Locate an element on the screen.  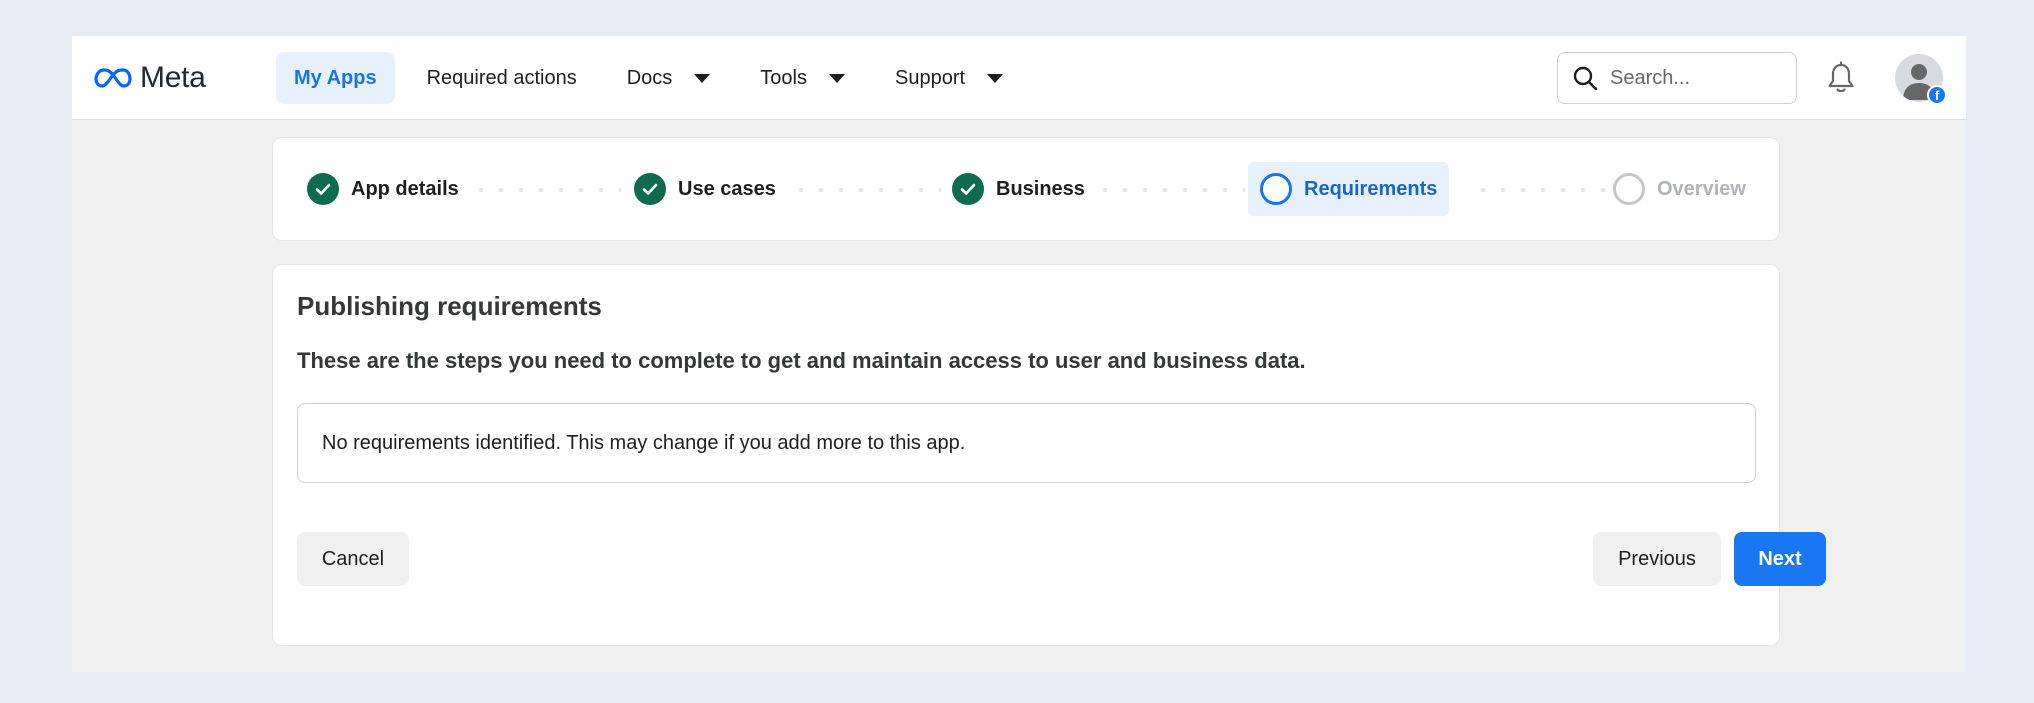
step-app-details: App details is located at coordinates (383, 189).